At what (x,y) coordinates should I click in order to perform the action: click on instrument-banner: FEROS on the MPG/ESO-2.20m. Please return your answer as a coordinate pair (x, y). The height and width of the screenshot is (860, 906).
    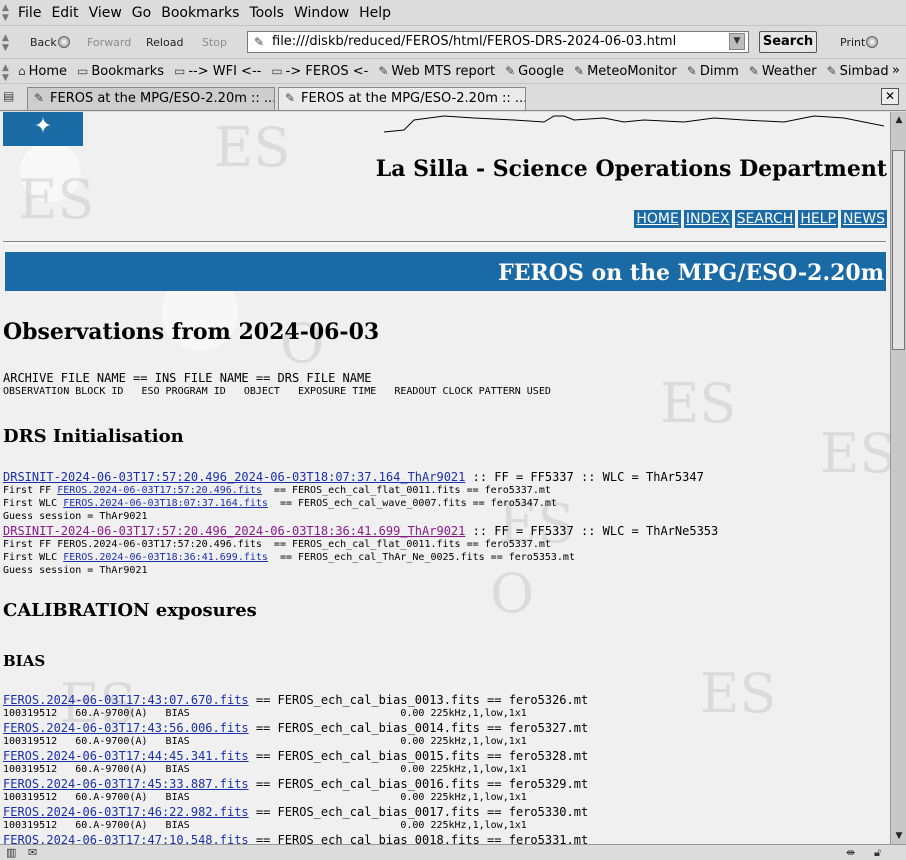
    Looking at the image, I should click on (445, 271).